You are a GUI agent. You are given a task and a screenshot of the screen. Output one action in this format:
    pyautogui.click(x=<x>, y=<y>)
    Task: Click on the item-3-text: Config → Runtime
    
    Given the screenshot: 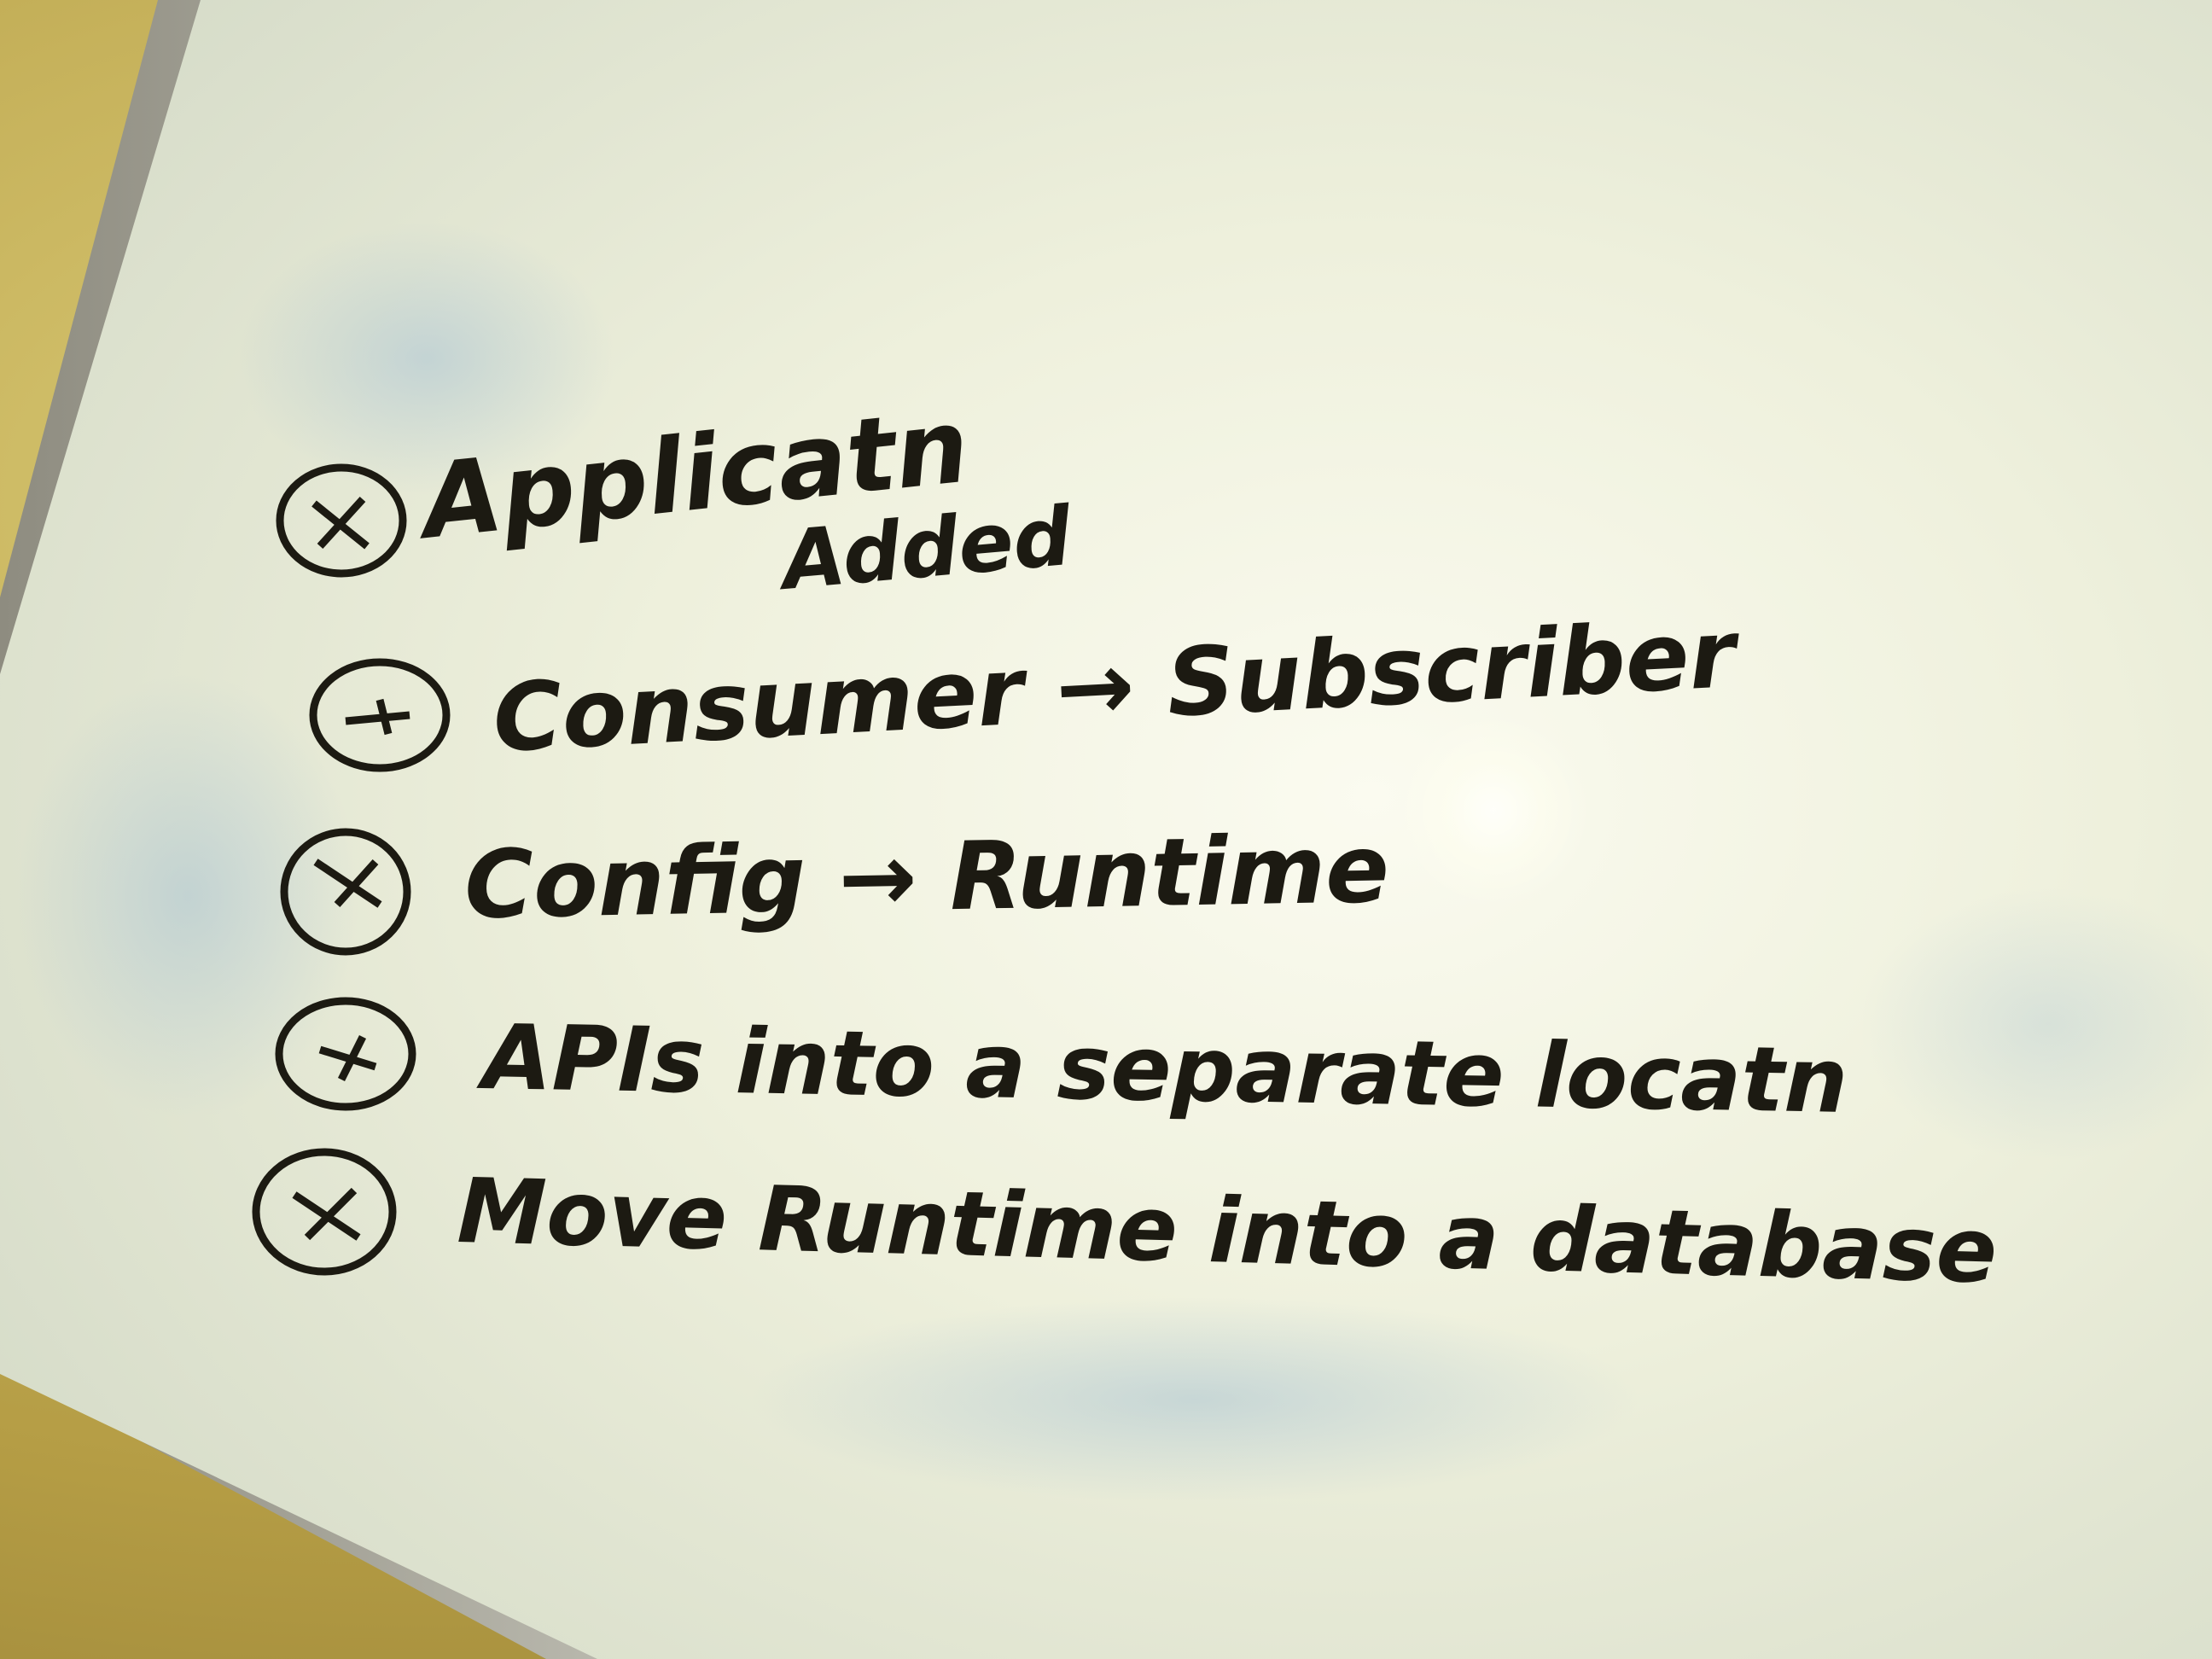 What is the action you would take?
    pyautogui.click(x=926, y=877)
    